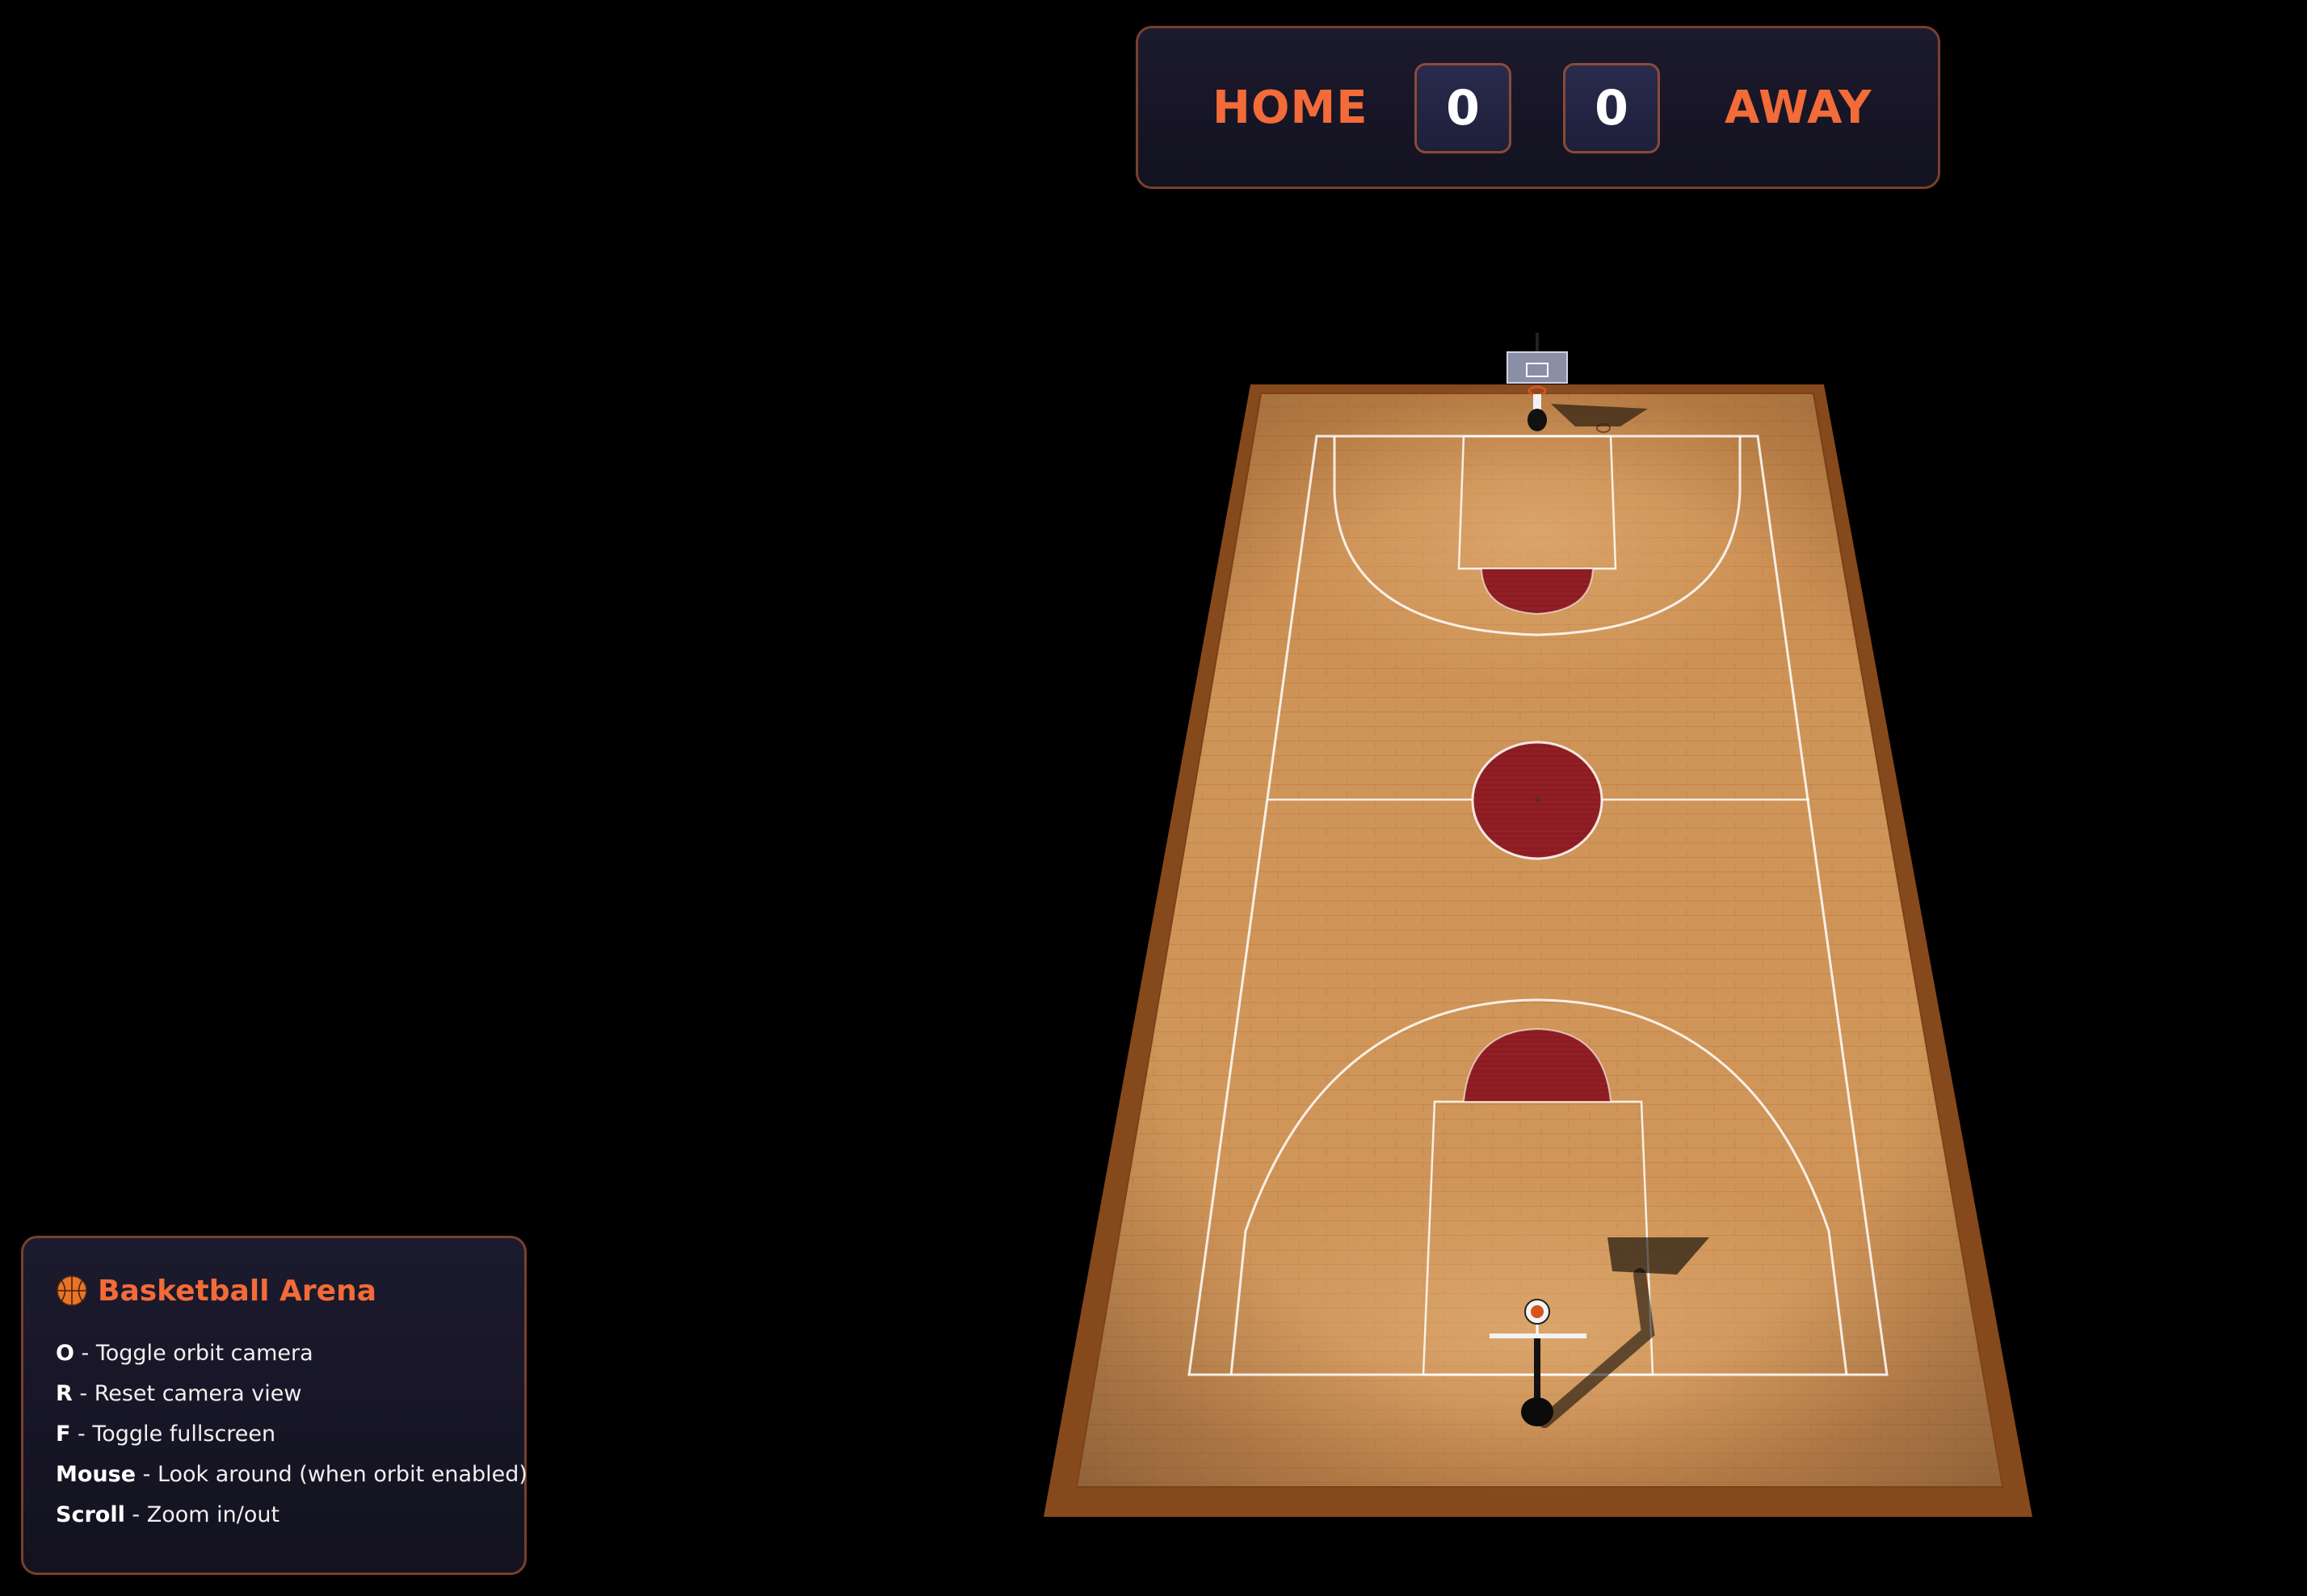  Describe the element at coordinates (65, 1394) in the screenshot. I see `control-key: R` at that location.